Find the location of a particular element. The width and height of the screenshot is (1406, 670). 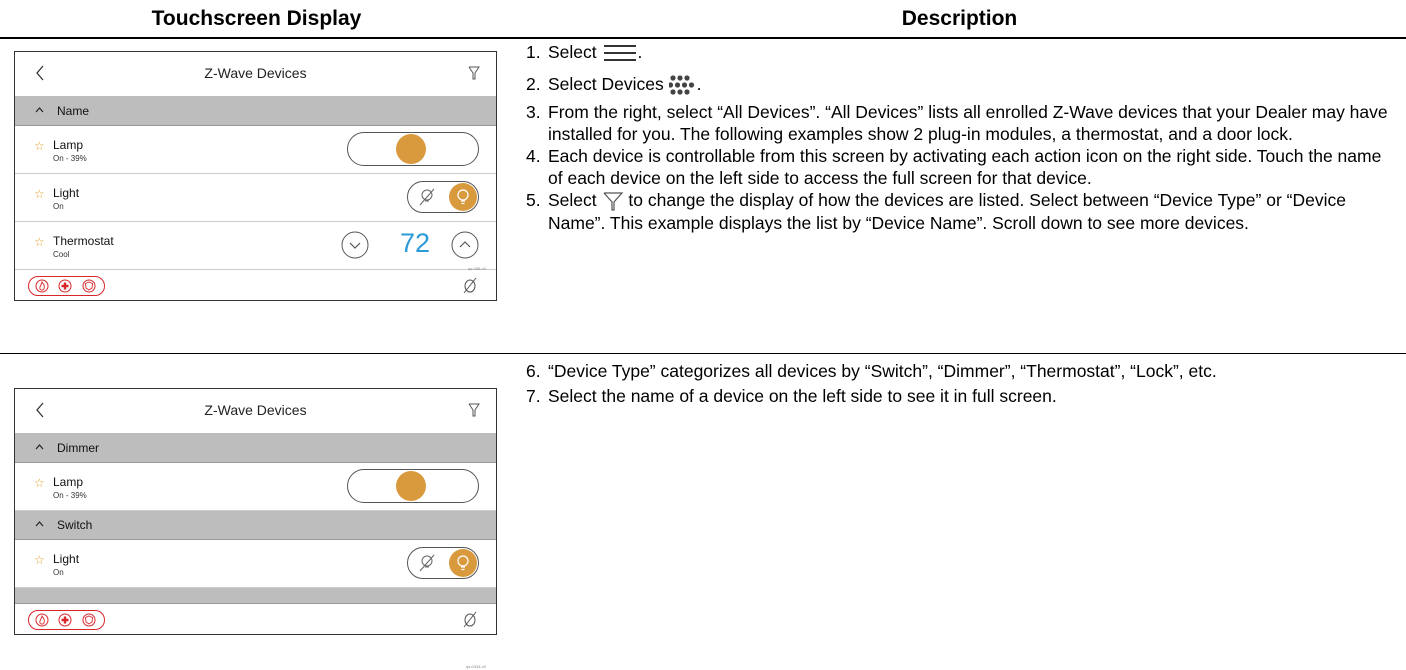

device-status: Cool is located at coordinates (61, 254).